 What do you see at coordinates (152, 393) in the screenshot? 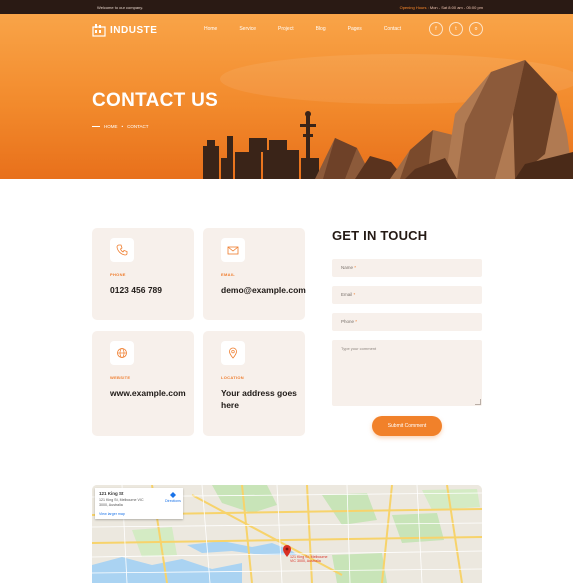
I see `card-value: www.example.com` at bounding box center [152, 393].